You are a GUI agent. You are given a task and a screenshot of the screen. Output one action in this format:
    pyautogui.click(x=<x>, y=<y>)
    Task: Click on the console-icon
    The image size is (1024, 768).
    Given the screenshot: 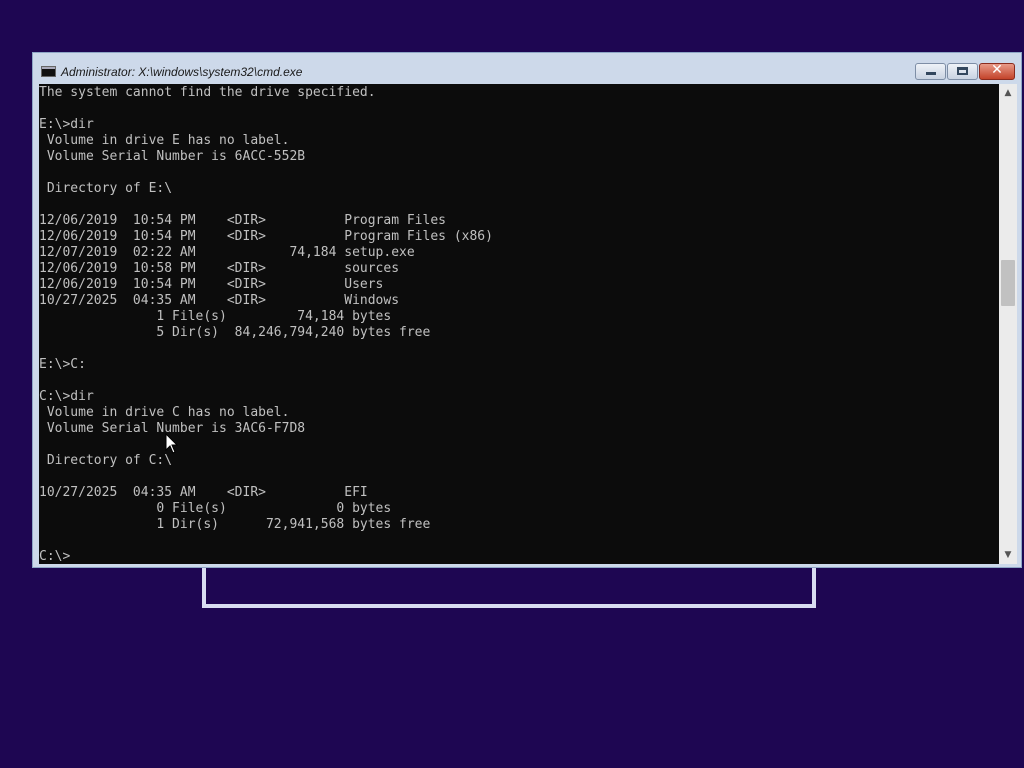 What is the action you would take?
    pyautogui.click(x=48, y=71)
    